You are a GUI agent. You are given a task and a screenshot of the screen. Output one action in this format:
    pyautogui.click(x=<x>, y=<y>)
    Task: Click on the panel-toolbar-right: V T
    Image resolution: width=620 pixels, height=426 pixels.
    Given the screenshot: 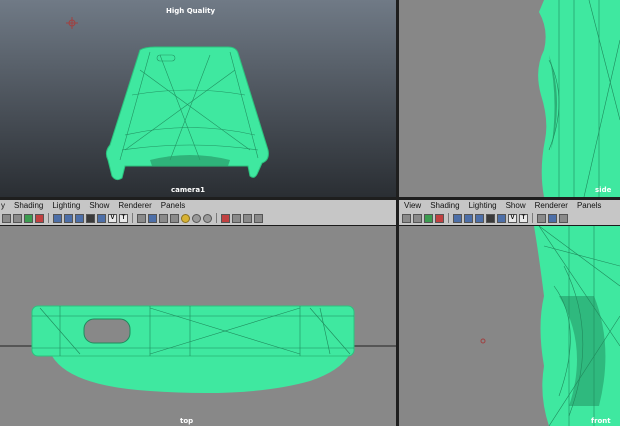 What is the action you would take?
    pyautogui.click(x=509, y=218)
    